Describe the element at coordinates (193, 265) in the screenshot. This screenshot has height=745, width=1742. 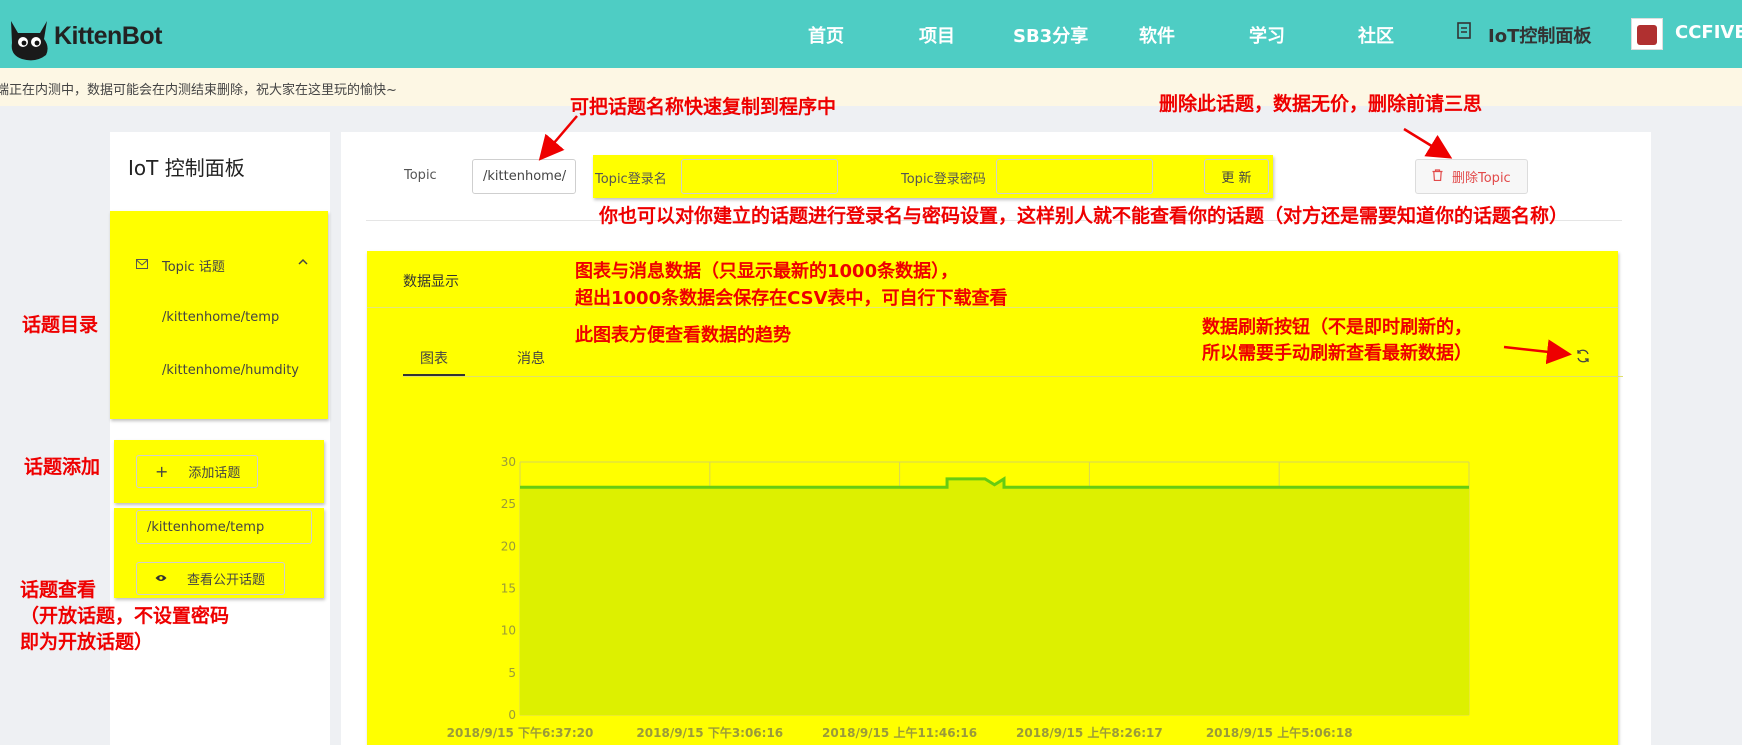
I see `topic-group-label: Topic 话题` at that location.